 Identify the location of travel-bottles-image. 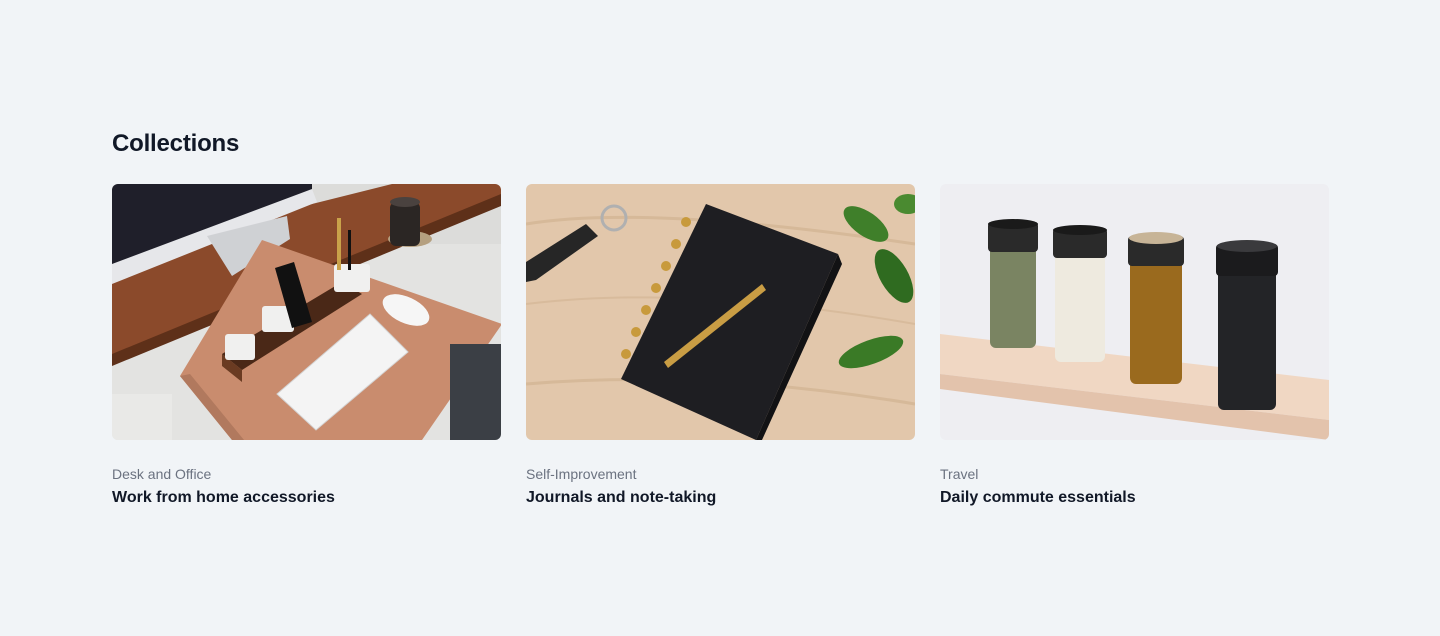
(1134, 312).